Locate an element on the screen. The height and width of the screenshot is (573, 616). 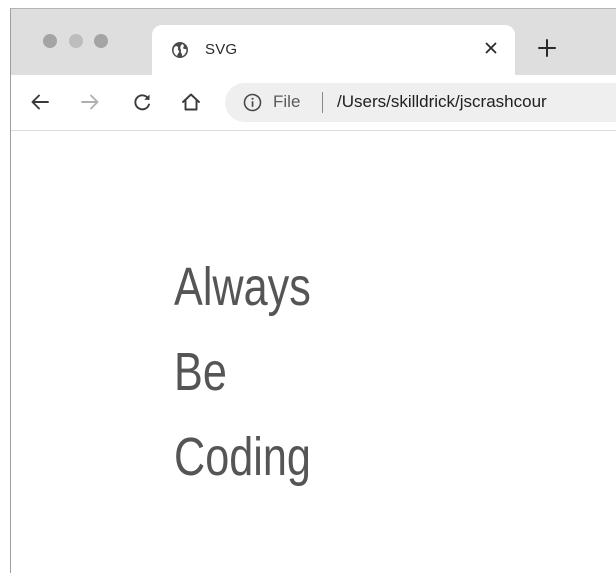
svg-text-line: Be is located at coordinates (200, 372).